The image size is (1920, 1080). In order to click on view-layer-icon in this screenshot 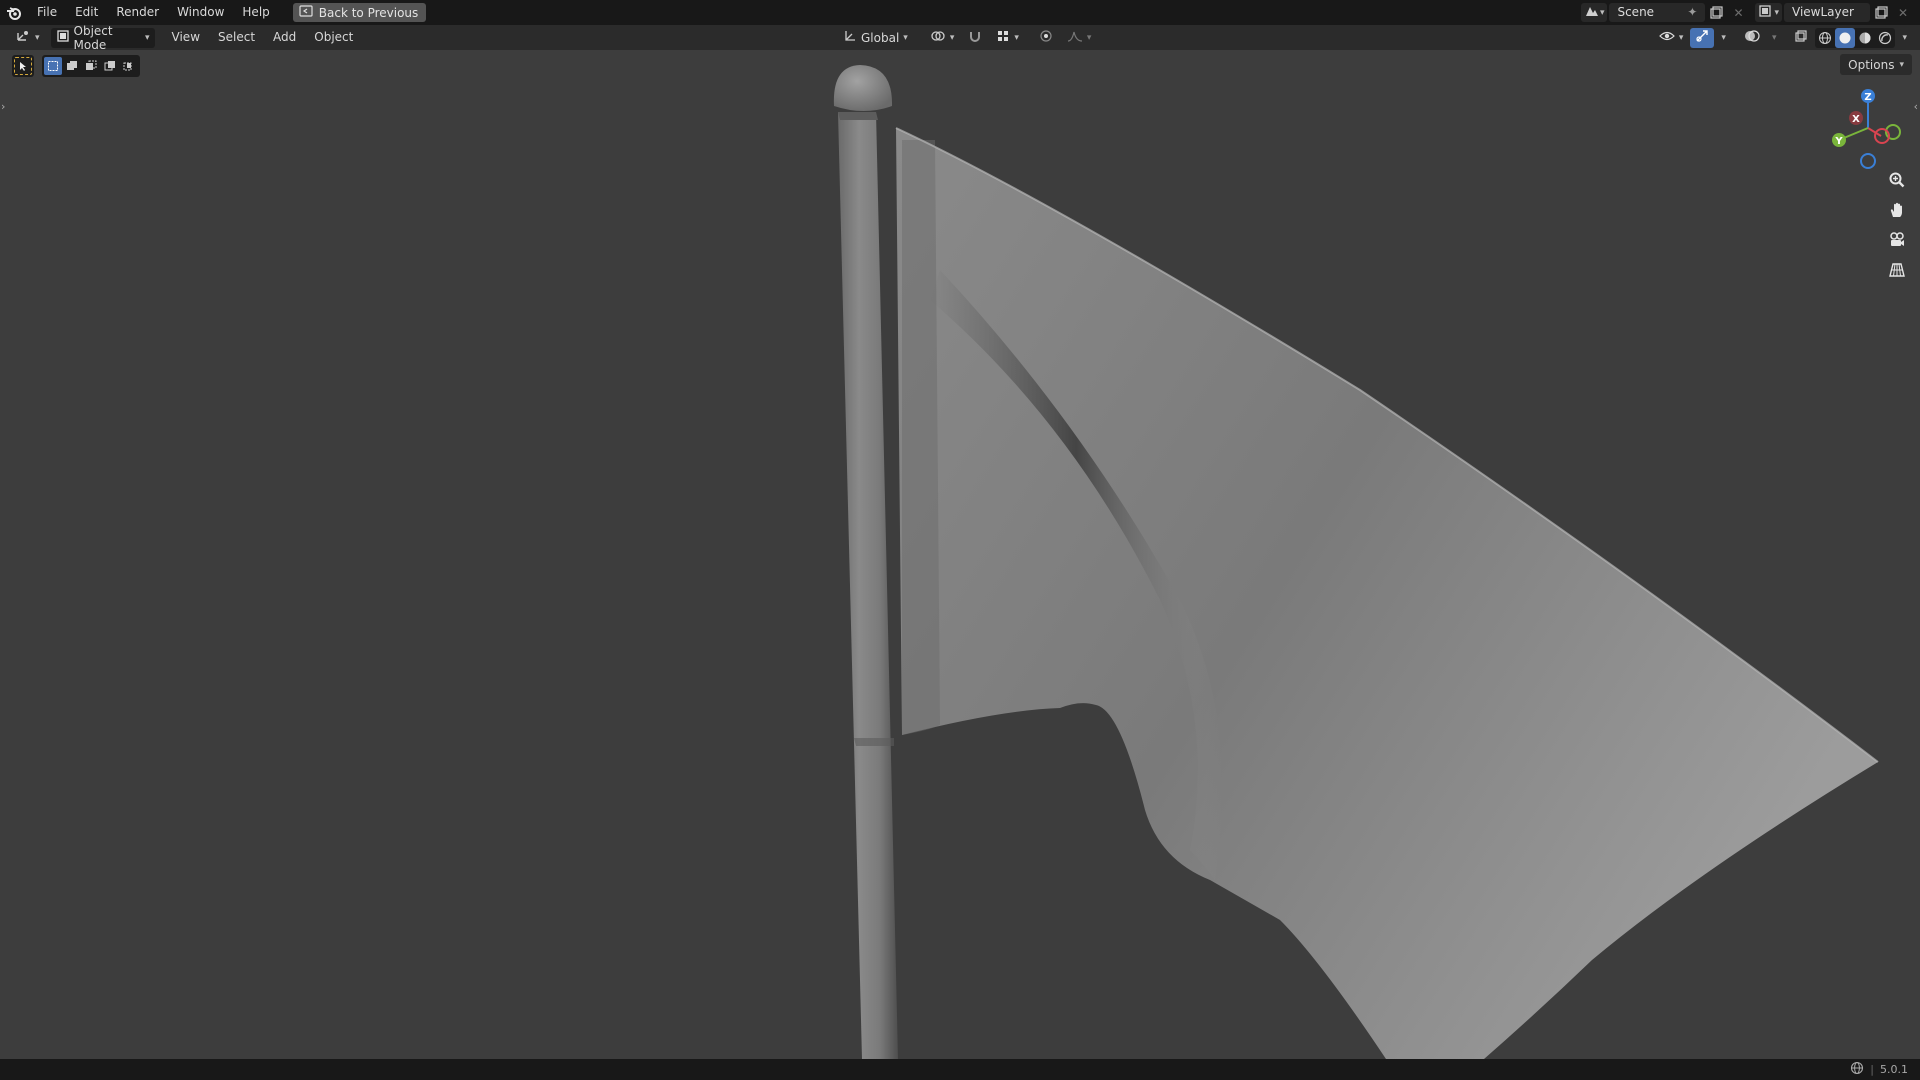, I will do `click(1766, 12)`.